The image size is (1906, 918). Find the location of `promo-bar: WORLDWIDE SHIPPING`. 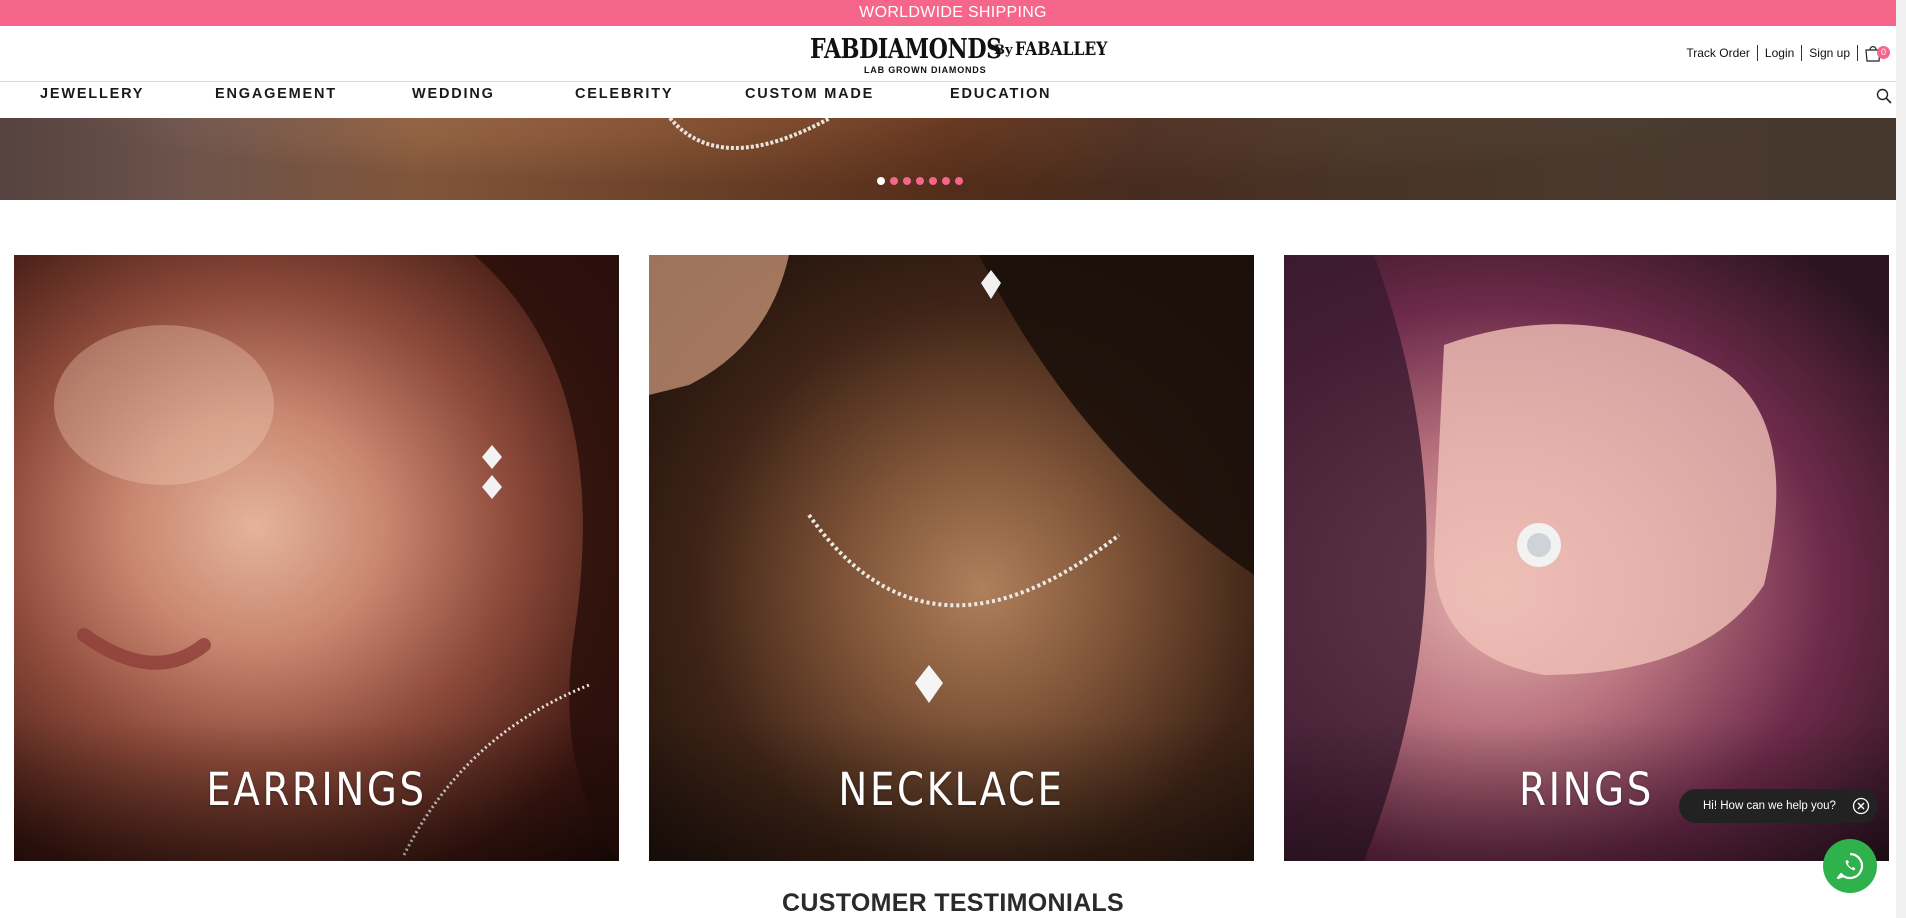

promo-bar: WORLDWIDE SHIPPING is located at coordinates (953, 13).